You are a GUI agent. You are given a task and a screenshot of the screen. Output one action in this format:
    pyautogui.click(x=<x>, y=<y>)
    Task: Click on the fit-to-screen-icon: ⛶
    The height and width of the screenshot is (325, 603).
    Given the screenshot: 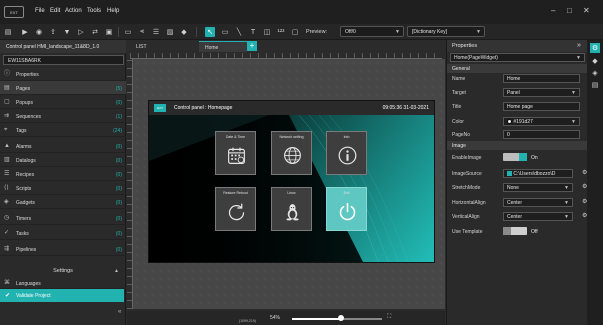 What is the action you would take?
    pyautogui.click(x=389, y=317)
    